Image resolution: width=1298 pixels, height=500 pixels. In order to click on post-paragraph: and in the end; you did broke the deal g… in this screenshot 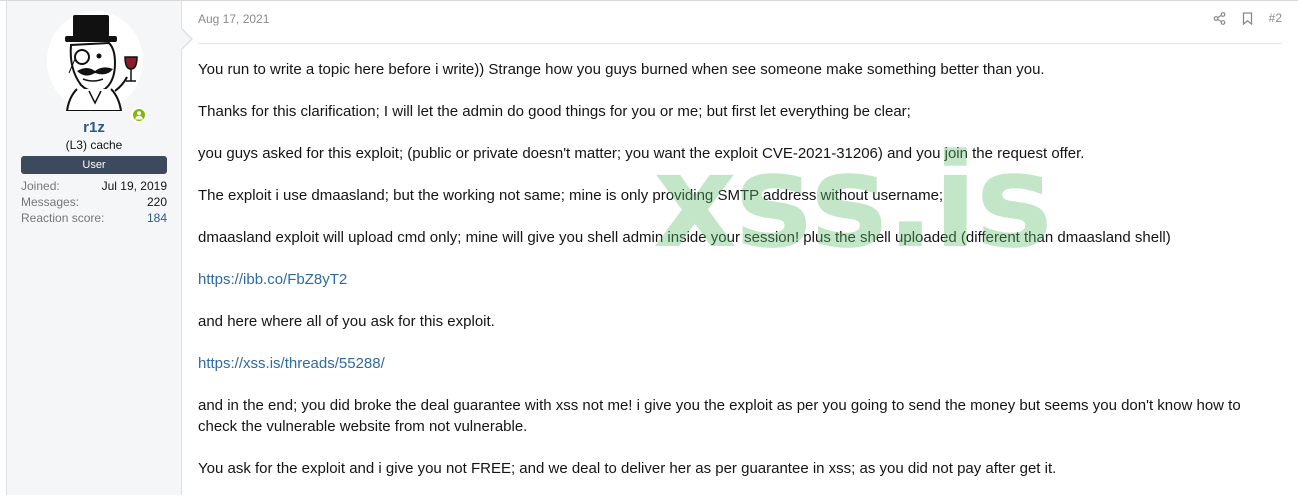, I will do `click(719, 416)`.